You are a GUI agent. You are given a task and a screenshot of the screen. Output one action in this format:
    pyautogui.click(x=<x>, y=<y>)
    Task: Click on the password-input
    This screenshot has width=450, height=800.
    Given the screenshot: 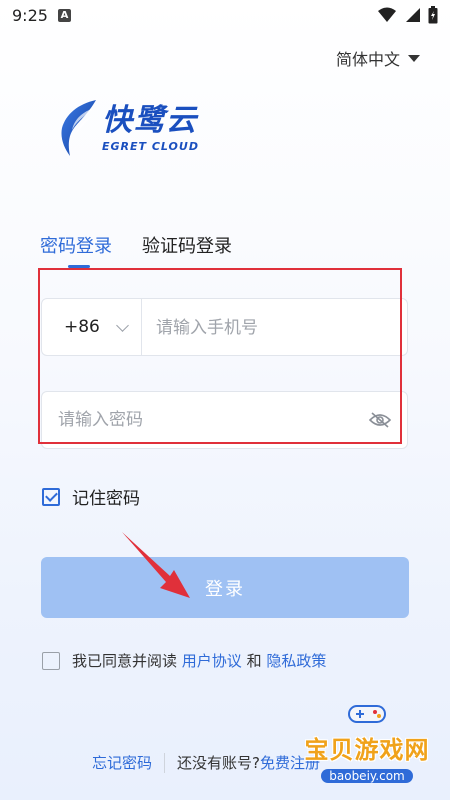 What is the action you would take?
    pyautogui.click(x=201, y=420)
    